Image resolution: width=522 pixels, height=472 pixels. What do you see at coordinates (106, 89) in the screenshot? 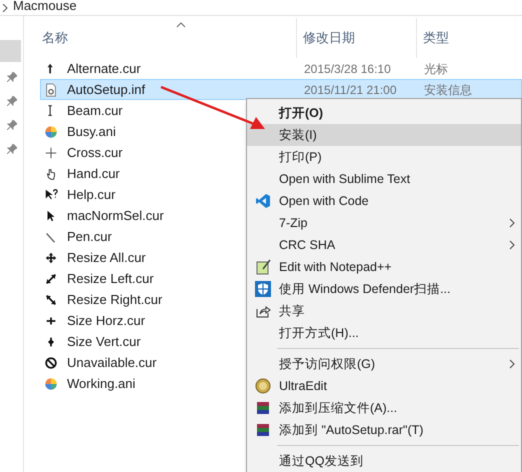
I see `file-name: AutoSetup.inf` at bounding box center [106, 89].